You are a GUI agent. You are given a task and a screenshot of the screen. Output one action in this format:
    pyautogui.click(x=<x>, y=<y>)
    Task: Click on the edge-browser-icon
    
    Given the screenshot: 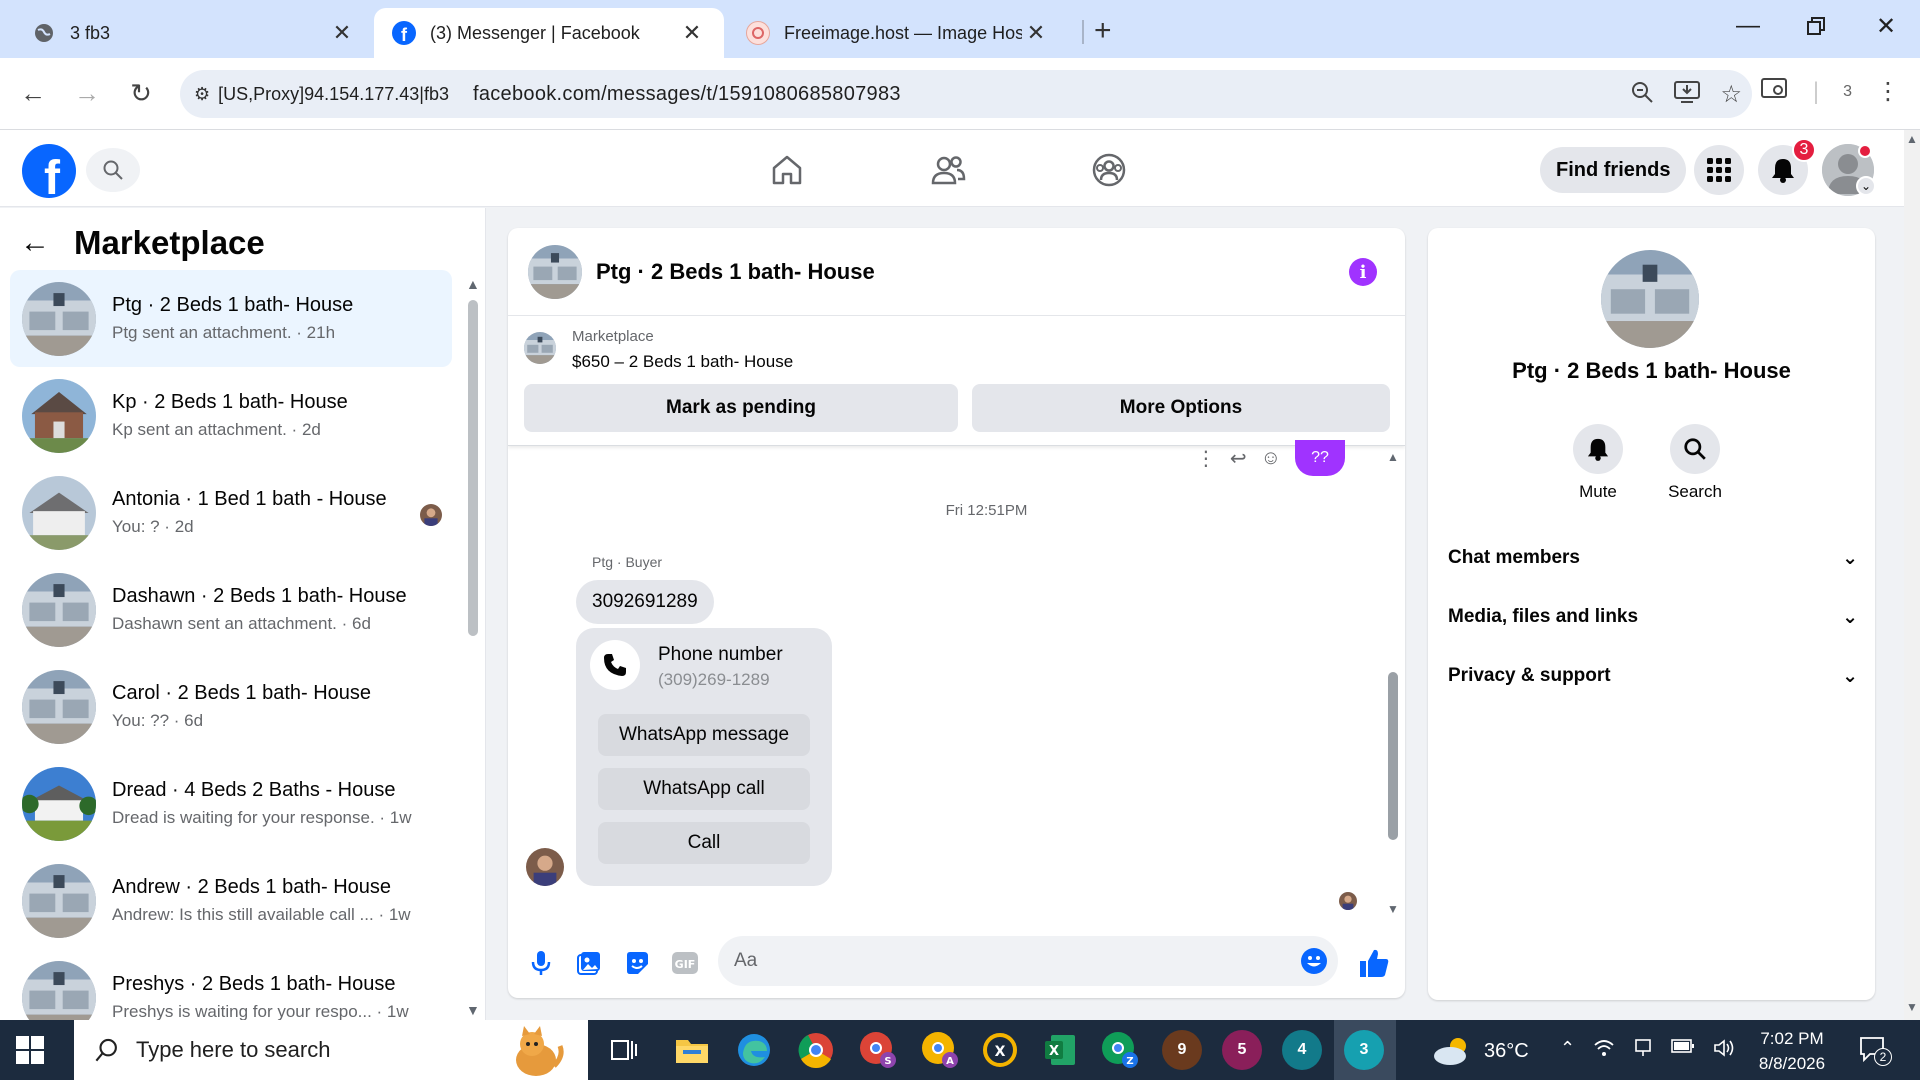 What is the action you would take?
    pyautogui.click(x=754, y=1050)
    